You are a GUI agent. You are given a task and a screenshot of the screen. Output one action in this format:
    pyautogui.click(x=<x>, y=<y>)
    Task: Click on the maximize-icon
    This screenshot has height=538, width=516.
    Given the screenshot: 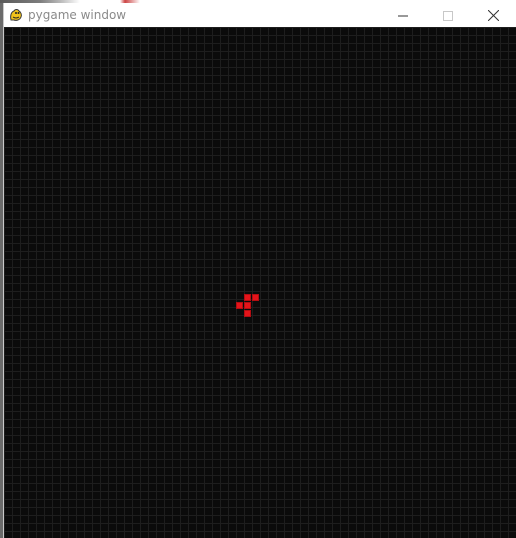 What is the action you would take?
    pyautogui.click(x=448, y=15)
    